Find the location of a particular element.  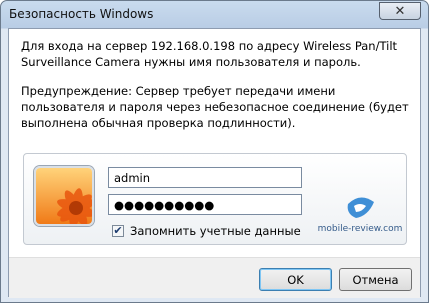

close-icon: ✕ is located at coordinates (400, 11).